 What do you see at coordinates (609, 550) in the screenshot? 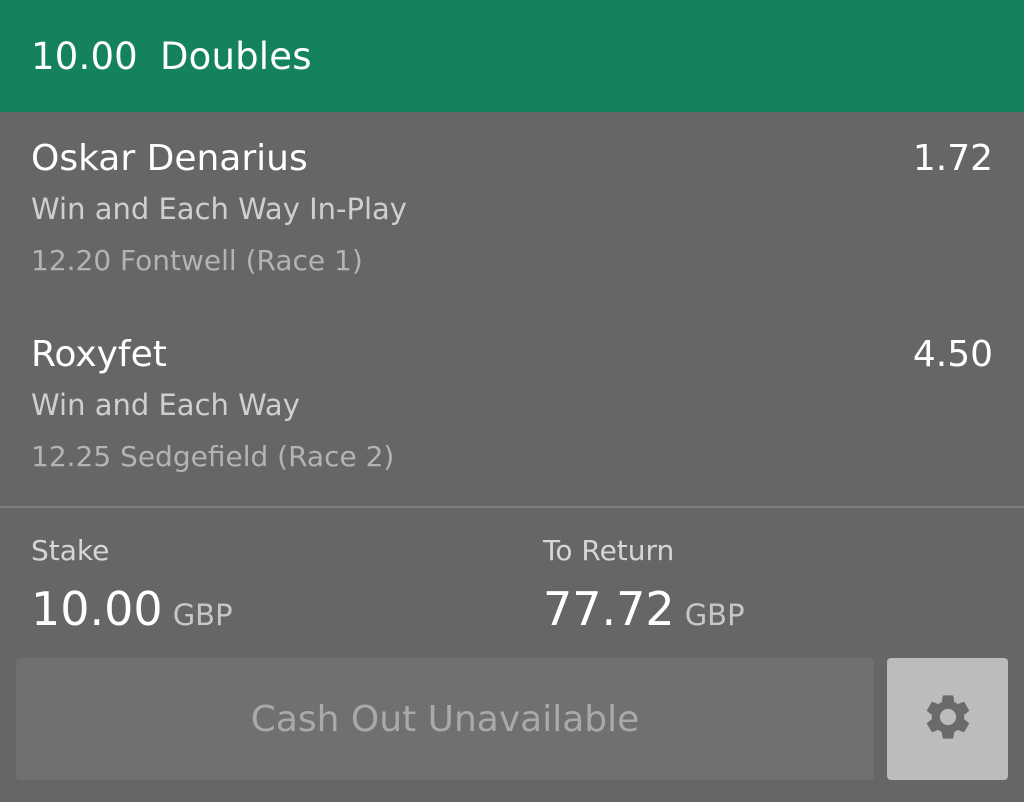
I see `return-label: To Return` at bounding box center [609, 550].